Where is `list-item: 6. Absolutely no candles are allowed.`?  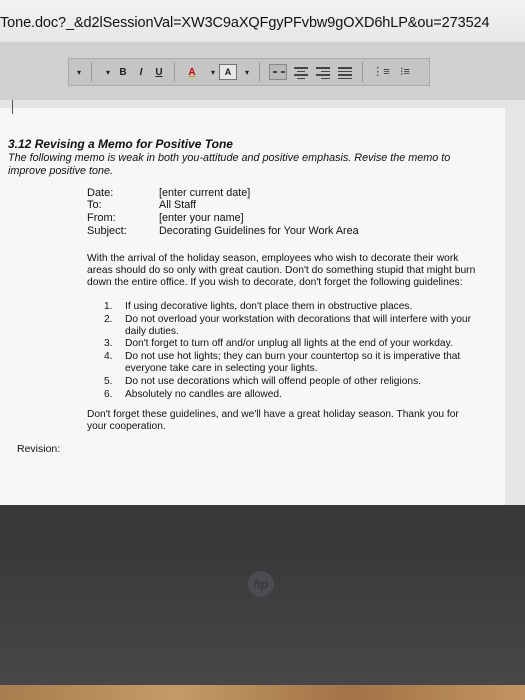
list-item: 6. Absolutely no candles are allowed. is located at coordinates (294, 395).